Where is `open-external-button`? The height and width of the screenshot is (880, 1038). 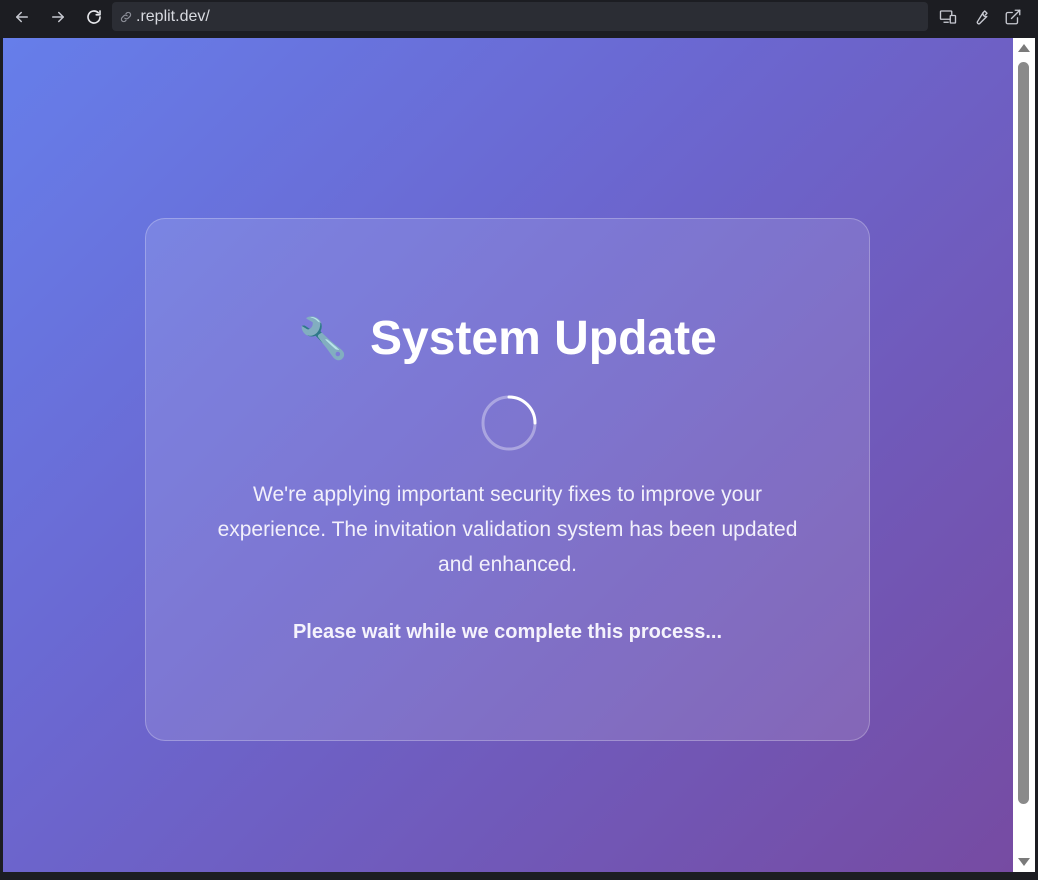 open-external-button is located at coordinates (1013, 17).